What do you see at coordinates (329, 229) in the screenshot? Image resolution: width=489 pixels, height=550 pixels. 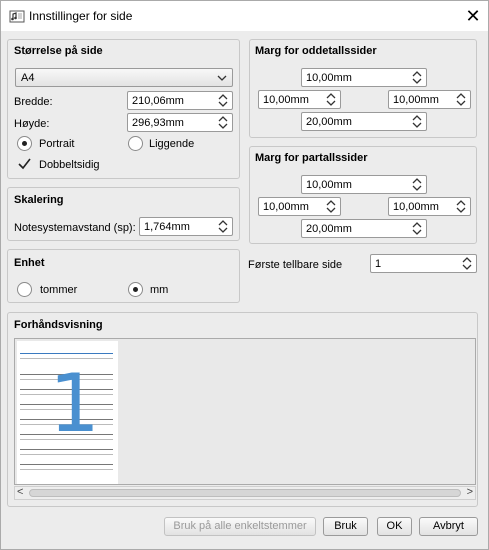 I see `even-bottom-value: 20,00mm` at bounding box center [329, 229].